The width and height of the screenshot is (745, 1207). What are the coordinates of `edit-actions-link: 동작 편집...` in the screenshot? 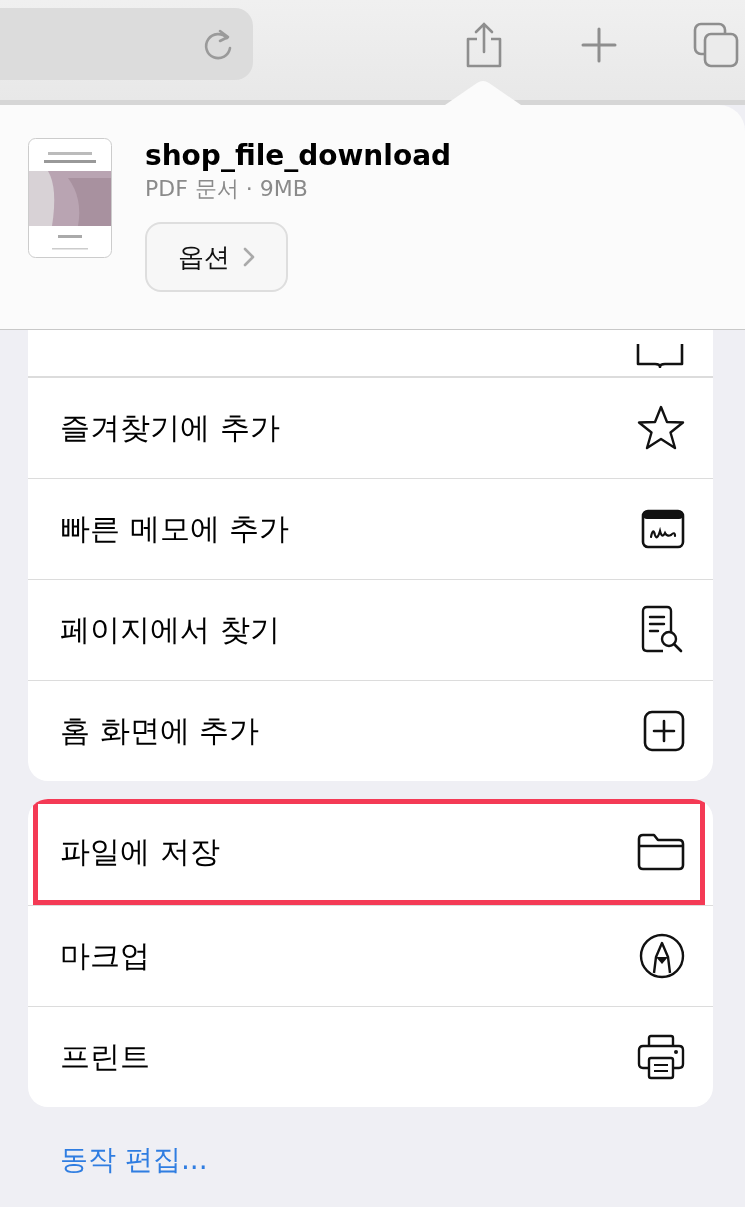 It's located at (386, 1160).